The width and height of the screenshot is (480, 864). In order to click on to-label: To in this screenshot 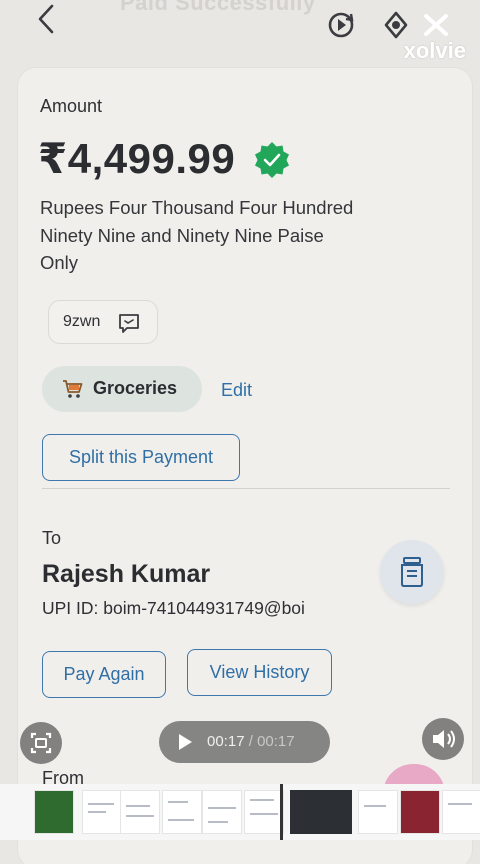, I will do `click(52, 538)`.